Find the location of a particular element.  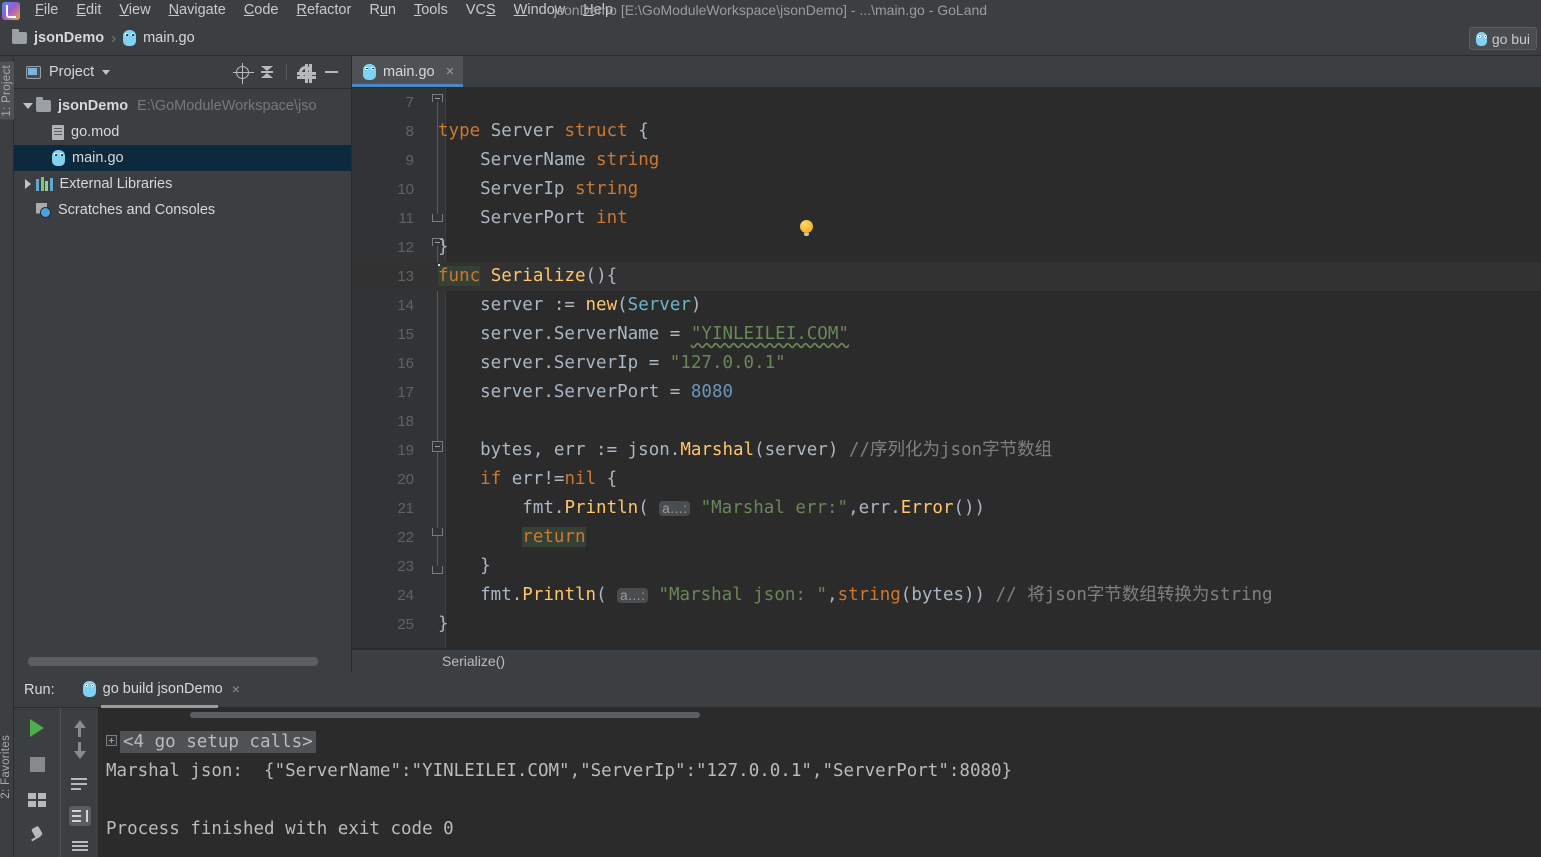

menu-item-tools: Tools is located at coordinates (431, 10).